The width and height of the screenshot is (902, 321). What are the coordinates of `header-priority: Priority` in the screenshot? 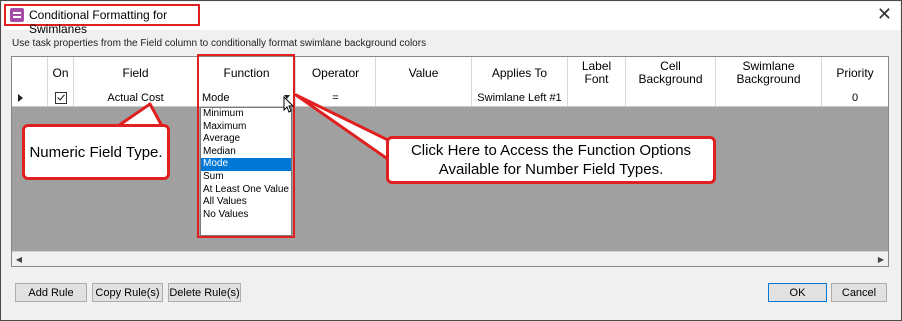 It's located at (855, 73).